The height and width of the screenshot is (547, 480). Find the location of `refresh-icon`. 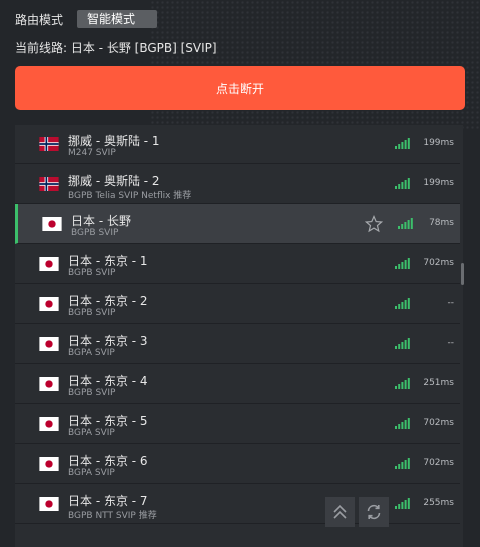

refresh-icon is located at coordinates (374, 512).